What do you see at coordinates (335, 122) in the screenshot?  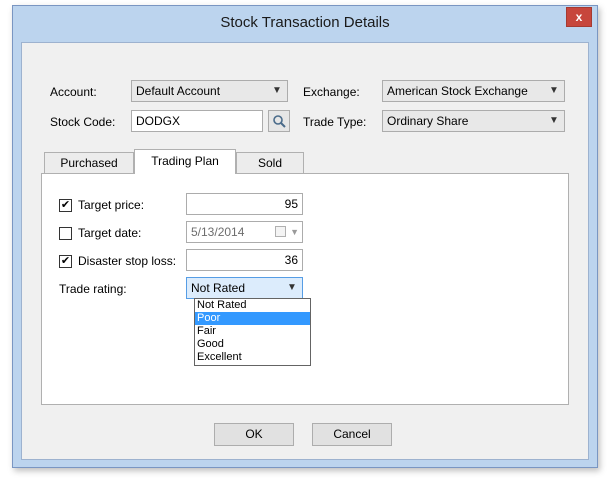 I see `trade-type-label: Trade Type:` at bounding box center [335, 122].